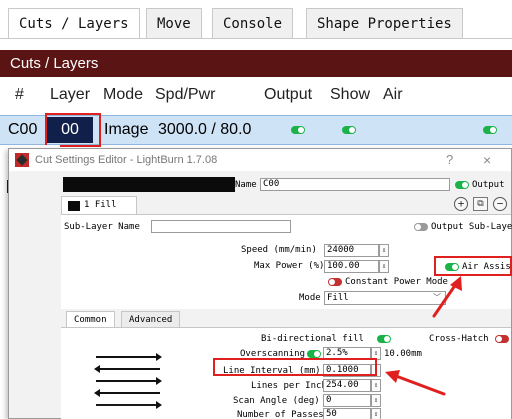  Describe the element at coordinates (280, 414) in the screenshot. I see `number-of-passes-label: Number of Passes` at that location.